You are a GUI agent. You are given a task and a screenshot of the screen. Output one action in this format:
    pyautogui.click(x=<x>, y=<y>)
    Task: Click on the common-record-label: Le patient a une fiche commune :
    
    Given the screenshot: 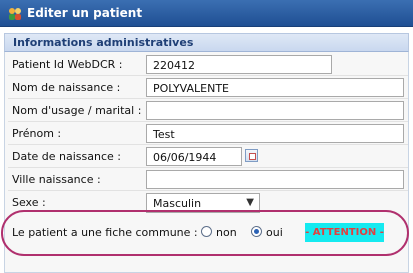 What is the action you would take?
    pyautogui.click(x=105, y=232)
    